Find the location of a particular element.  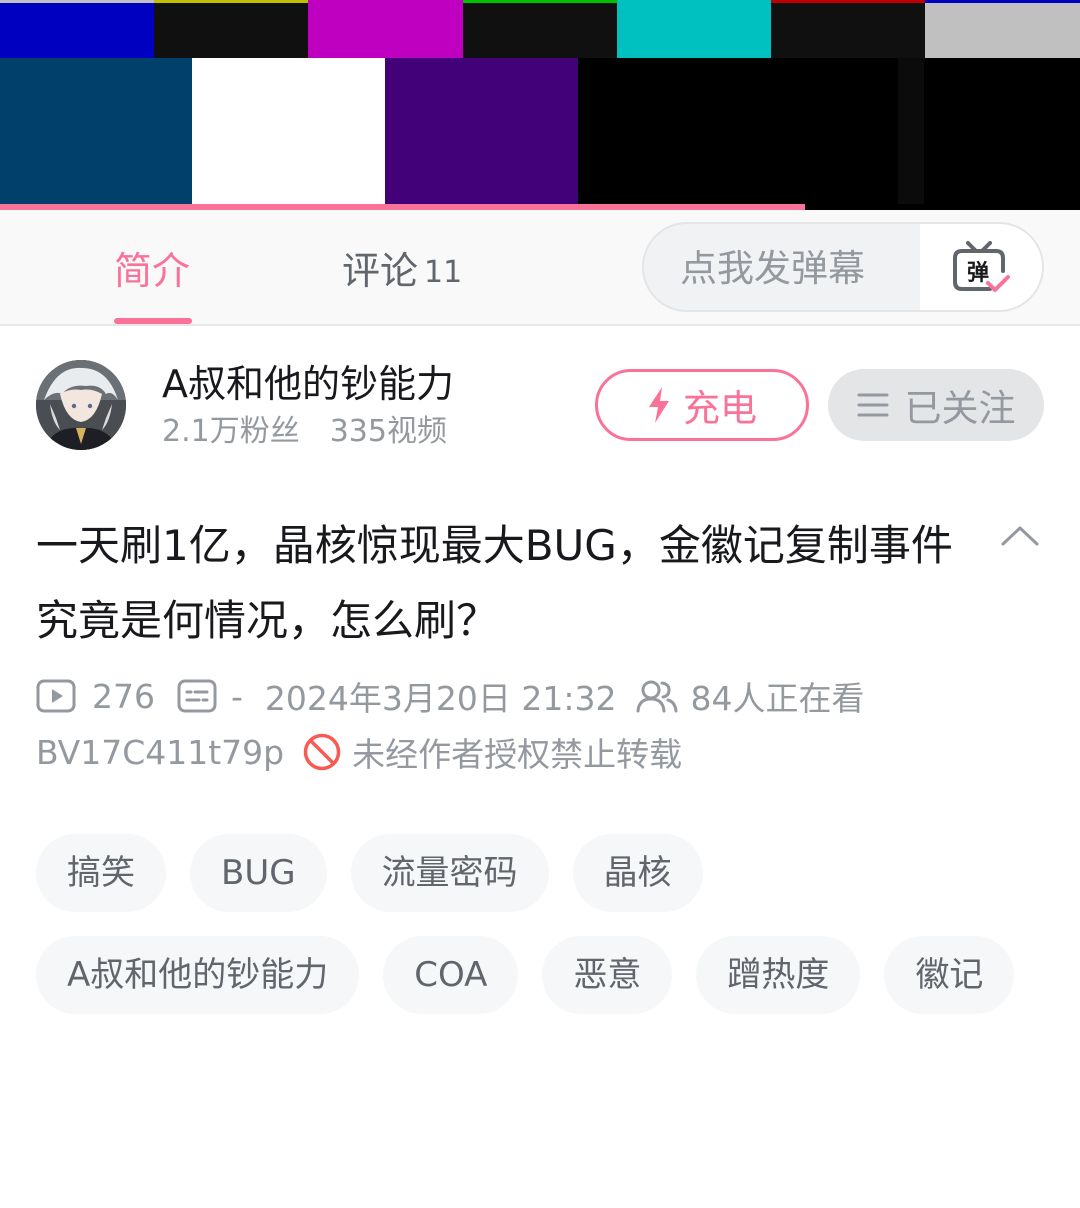

uploader-fans: 2.1万粉丝 is located at coordinates (231, 431).